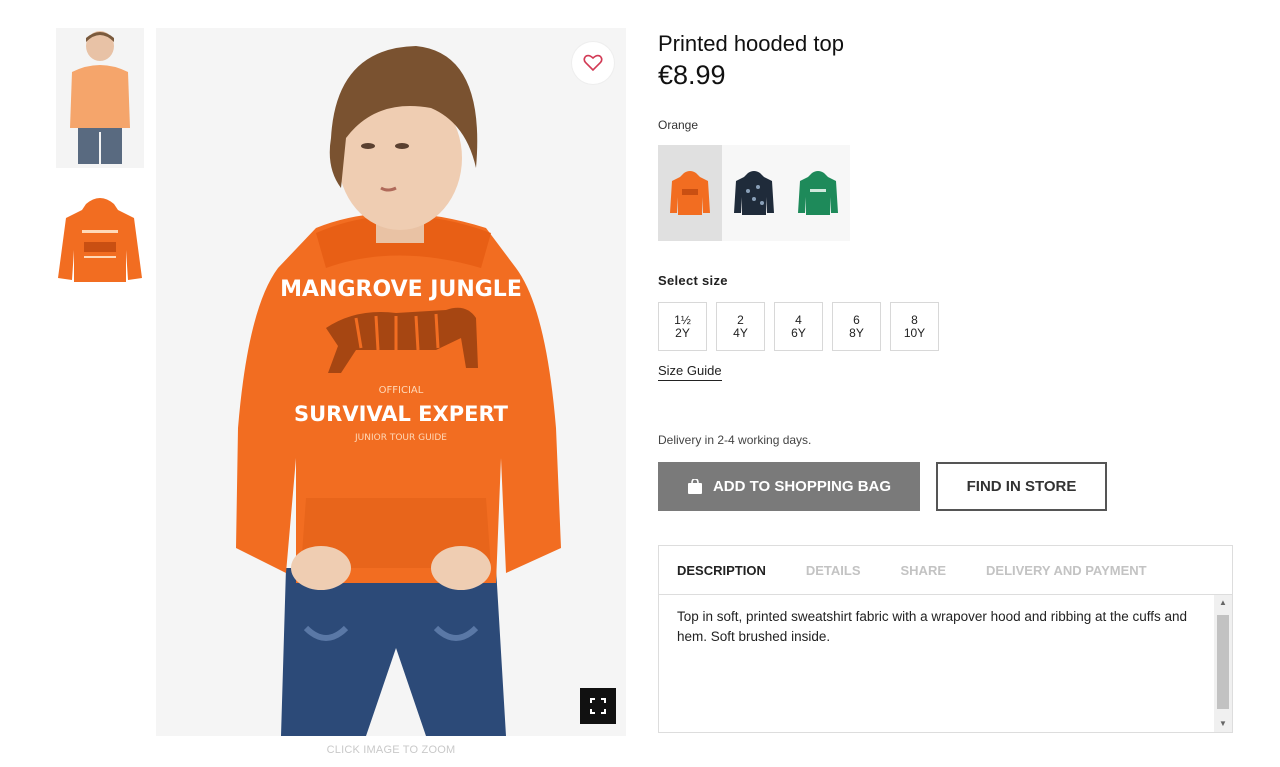 The height and width of the screenshot is (767, 1280). Describe the element at coordinates (690, 372) in the screenshot. I see `size-guide-link: Size Guide` at that location.